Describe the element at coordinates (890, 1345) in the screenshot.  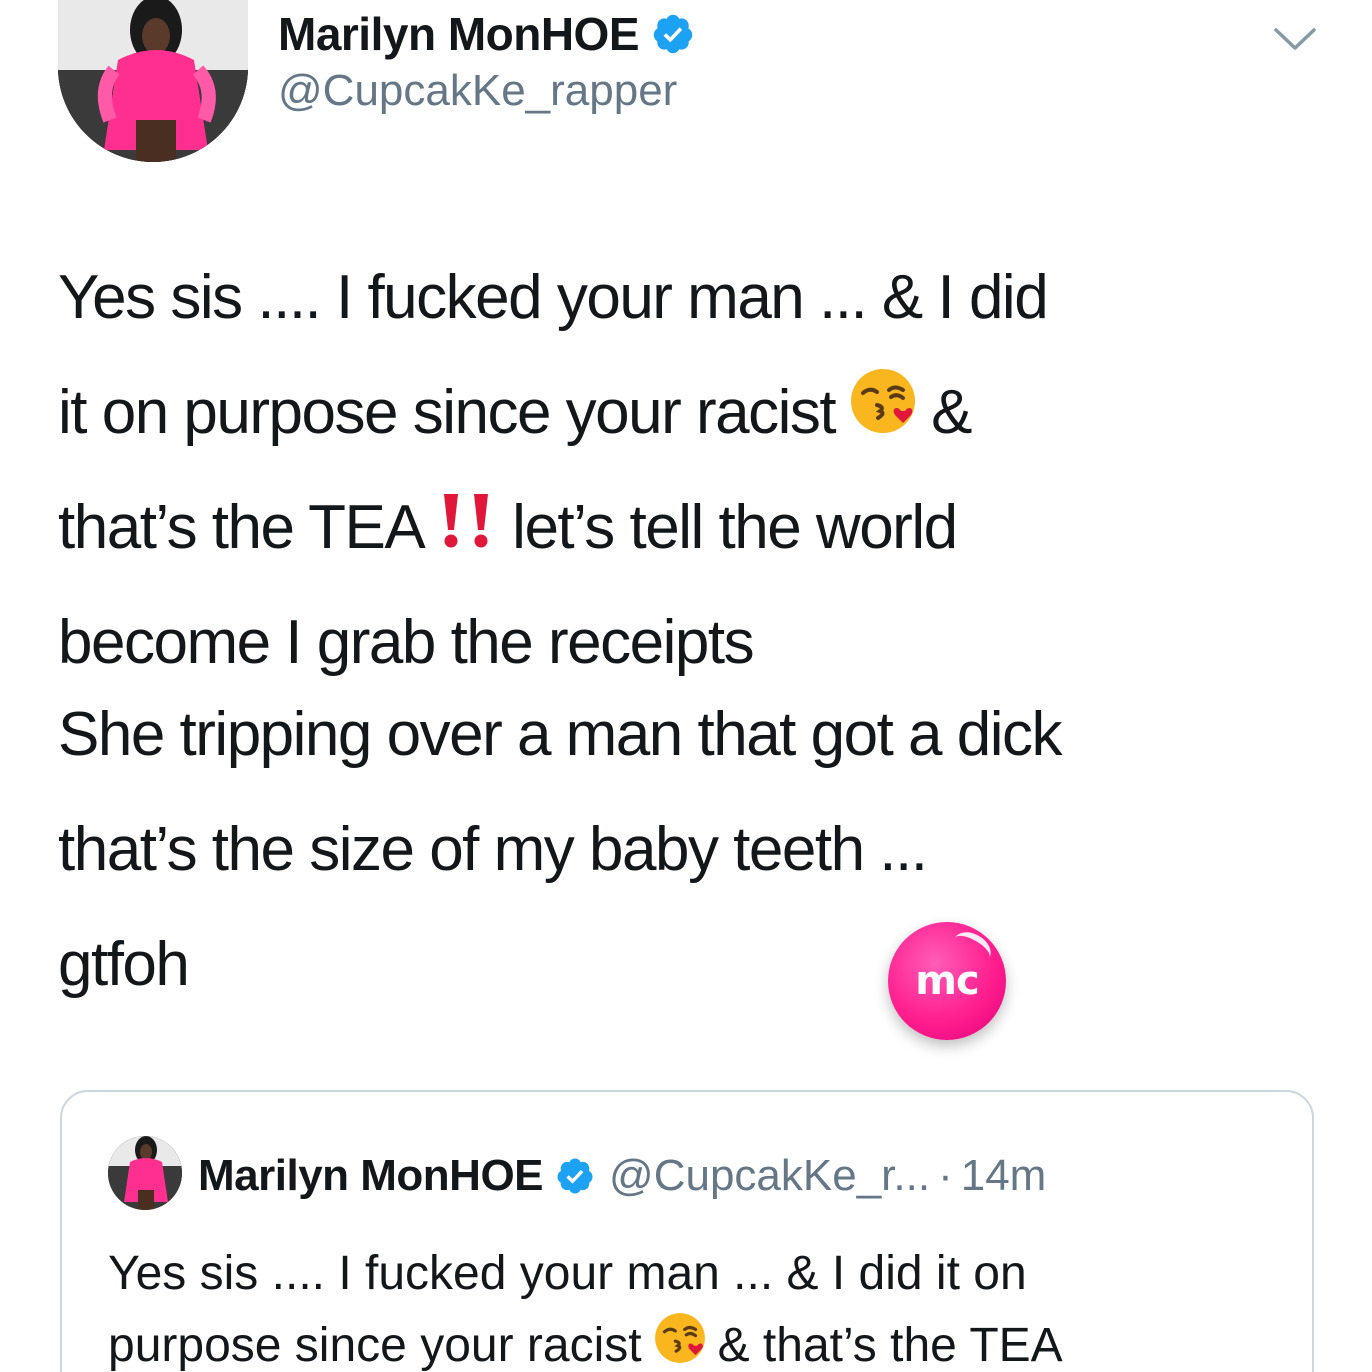
I see `quoted-text-segment: & that’s the TEA` at that location.